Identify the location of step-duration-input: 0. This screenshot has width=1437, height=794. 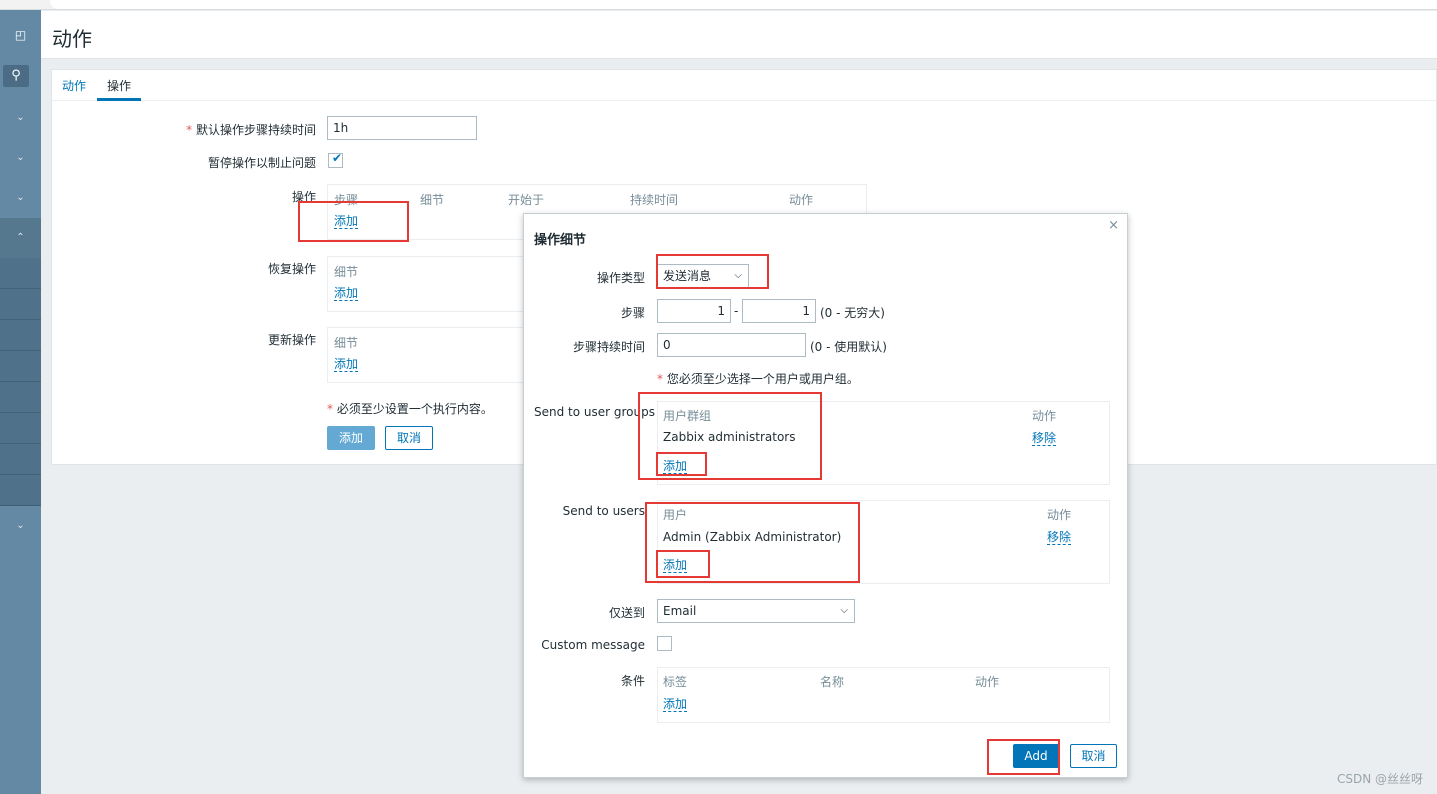
(731, 345).